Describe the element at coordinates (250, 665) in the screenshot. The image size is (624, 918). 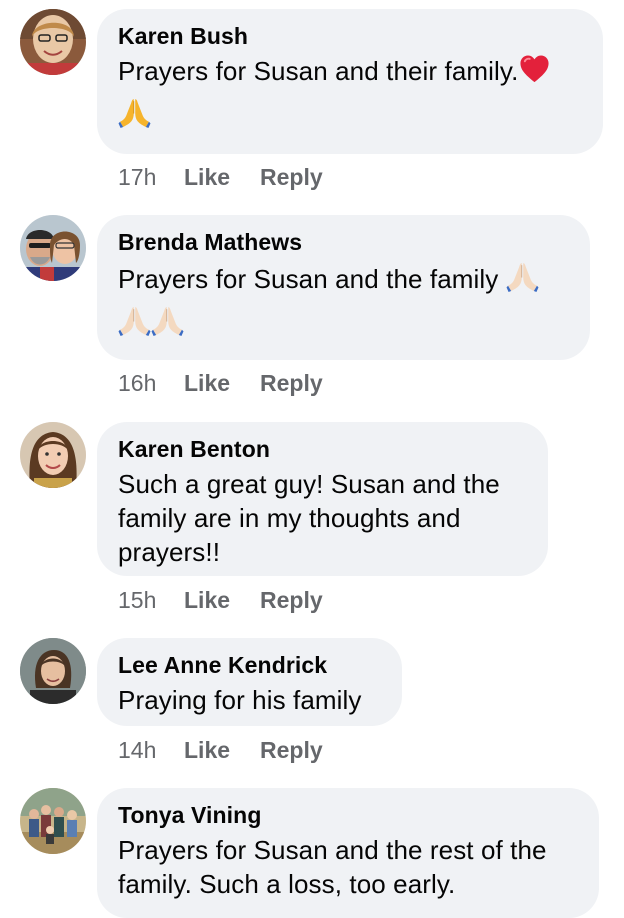
I see `comment-author: Lee Anne Kendrick` at that location.